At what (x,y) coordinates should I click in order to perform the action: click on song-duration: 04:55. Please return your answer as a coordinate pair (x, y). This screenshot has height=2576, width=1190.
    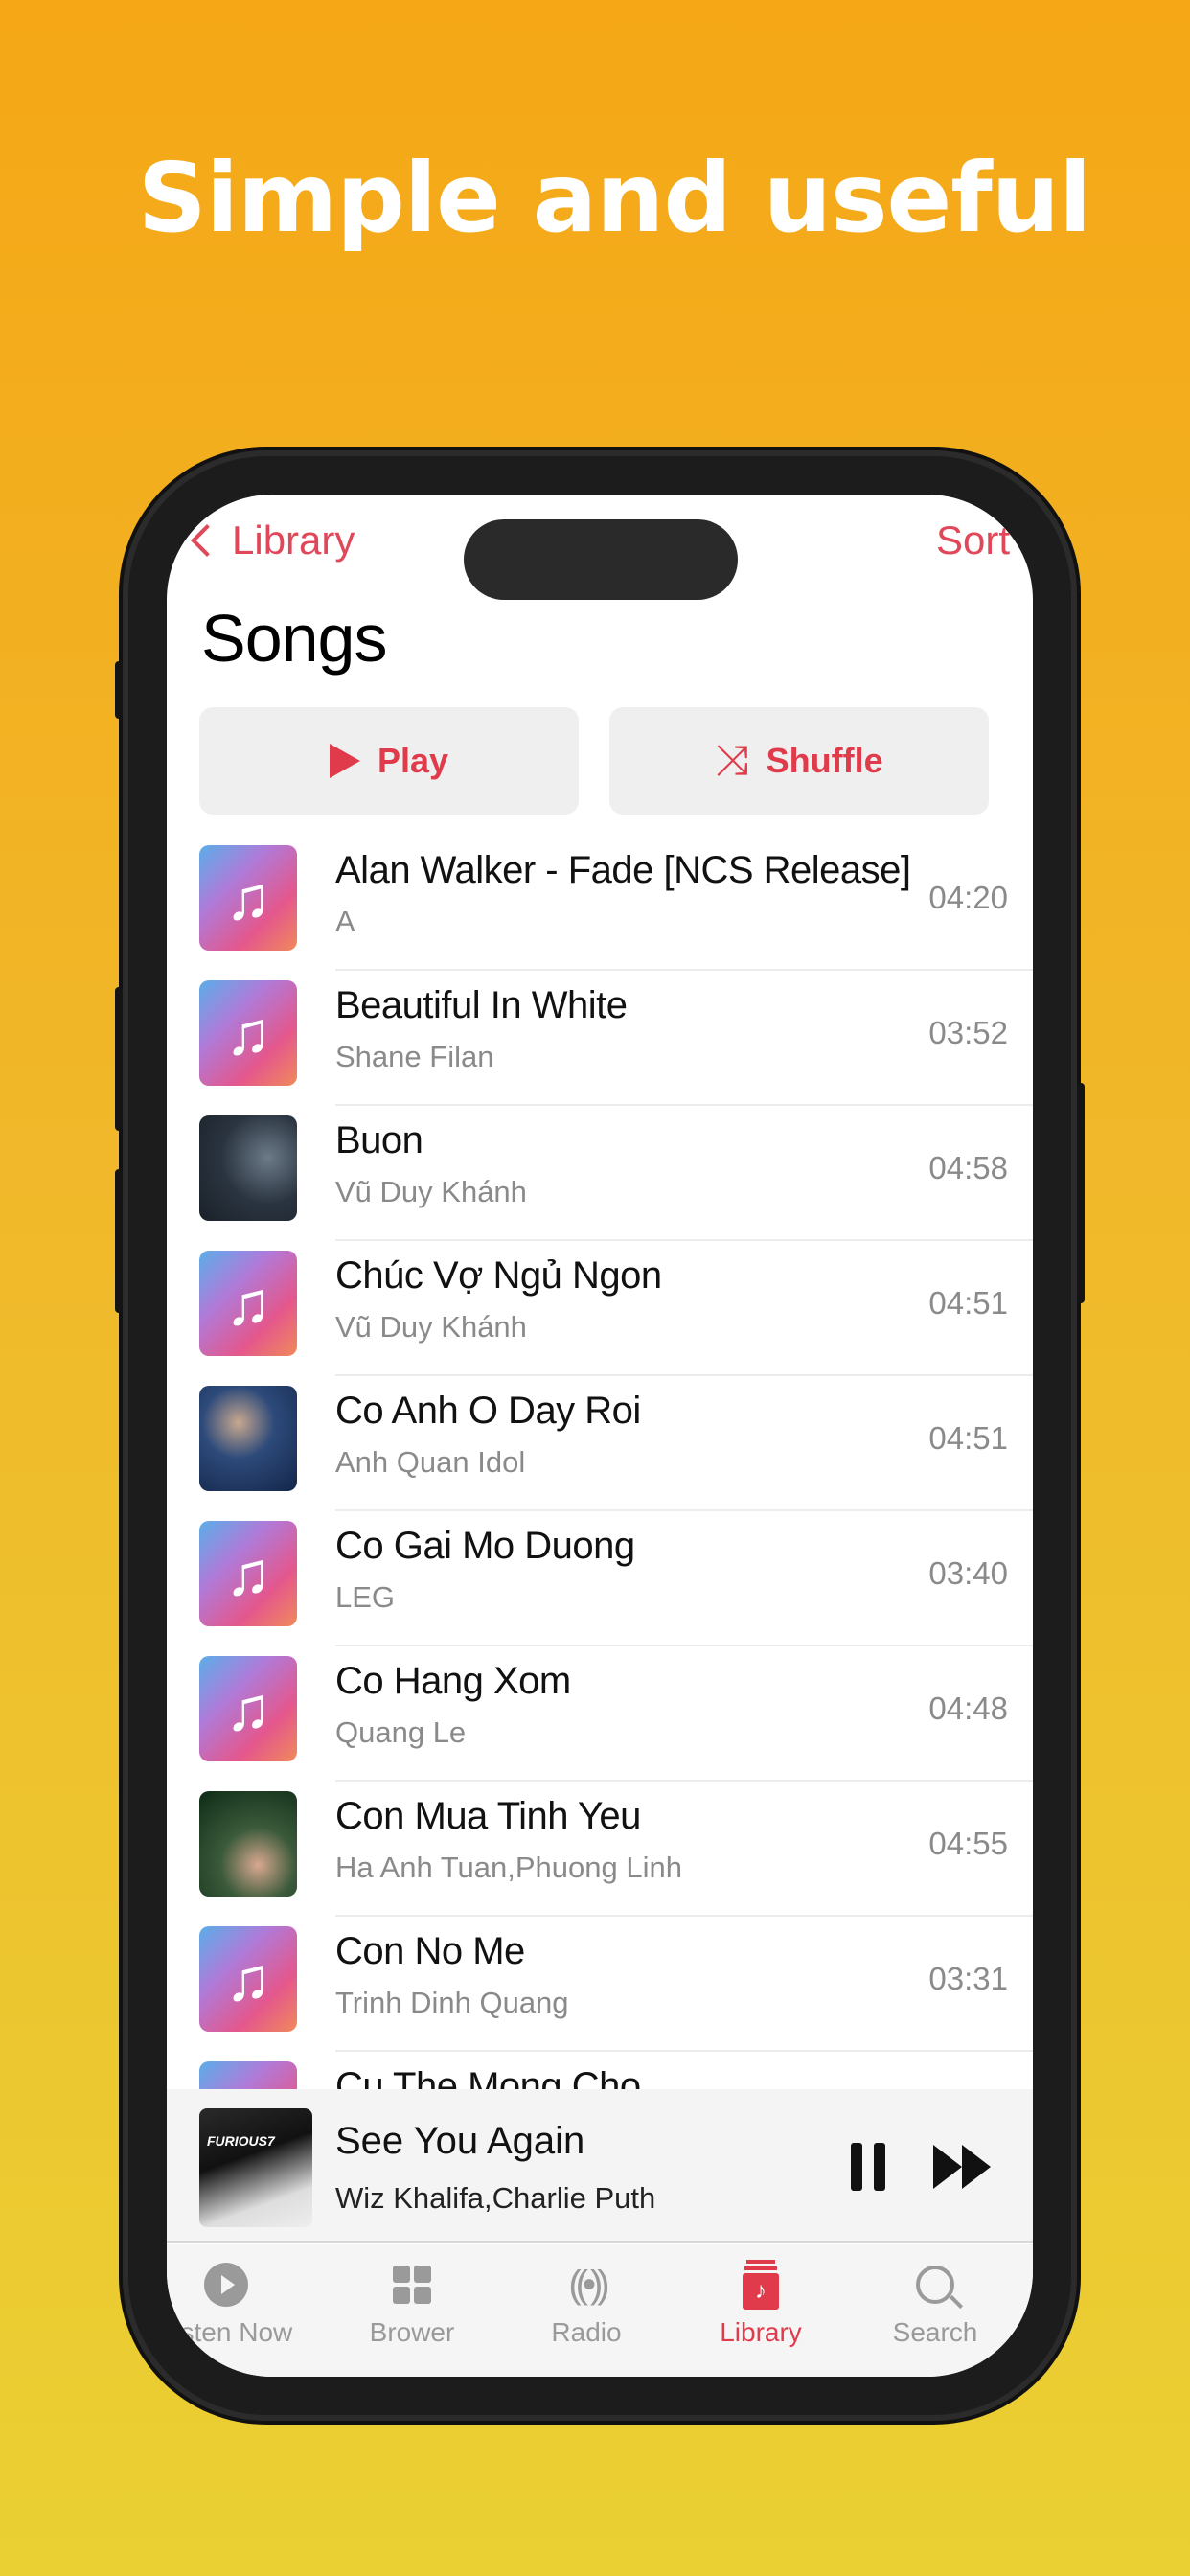
    Looking at the image, I should click on (968, 1843).